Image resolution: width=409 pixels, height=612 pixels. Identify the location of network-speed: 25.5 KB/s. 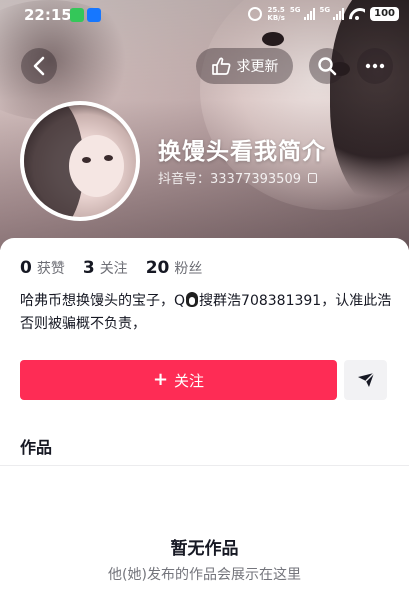
(276, 14).